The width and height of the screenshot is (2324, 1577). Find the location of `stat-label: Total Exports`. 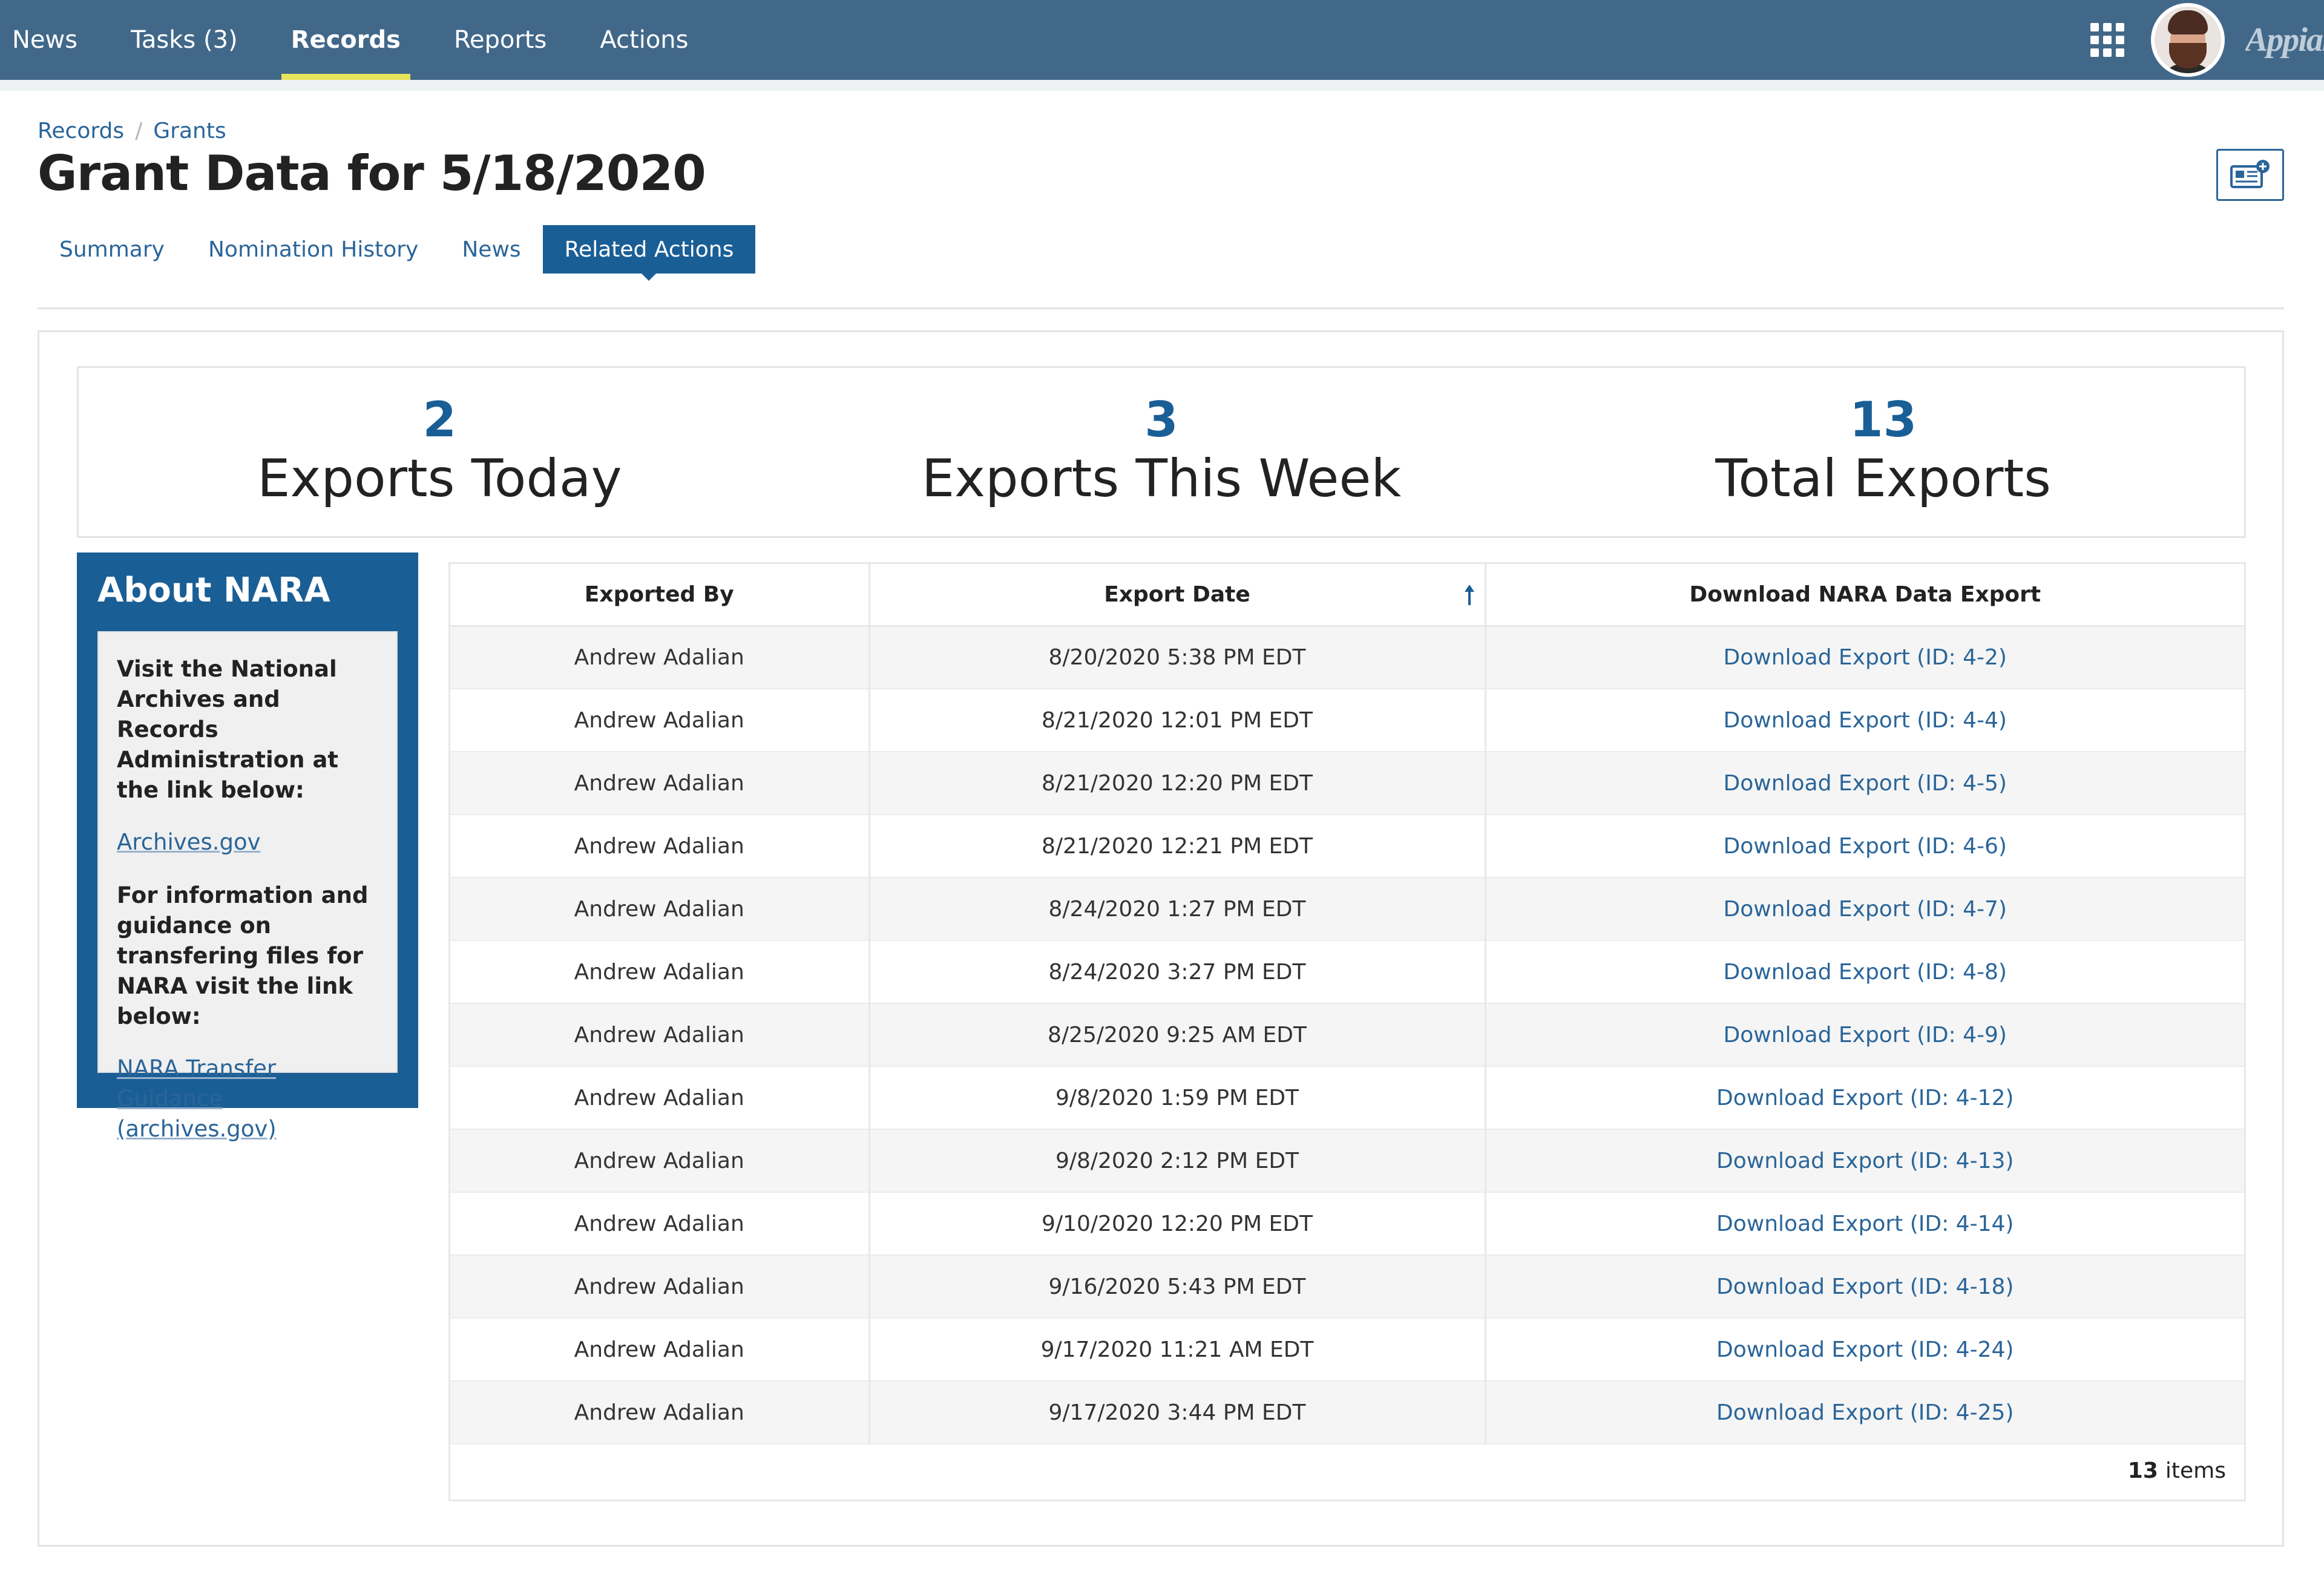

stat-label: Total Exports is located at coordinates (1883, 478).